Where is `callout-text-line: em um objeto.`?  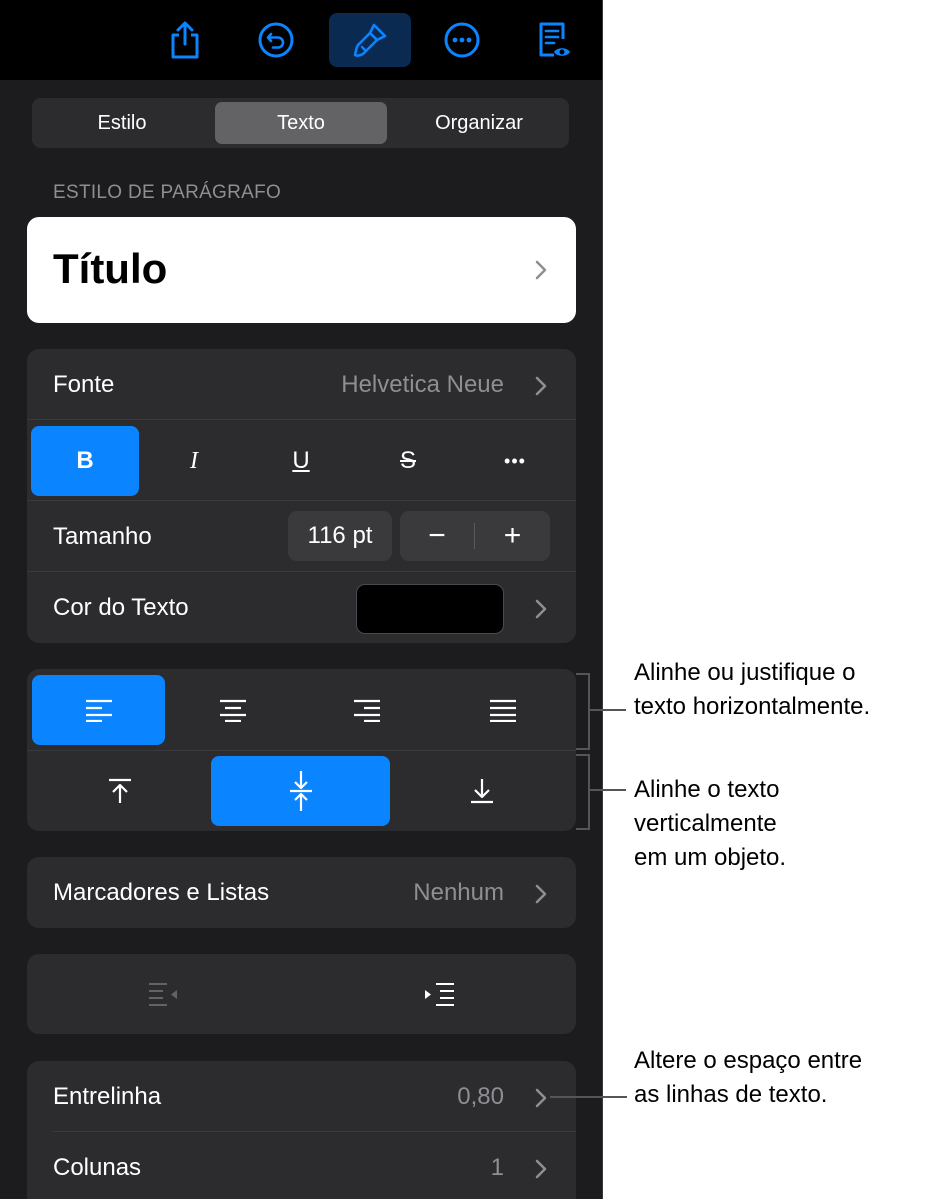 callout-text-line: em um objeto. is located at coordinates (710, 857).